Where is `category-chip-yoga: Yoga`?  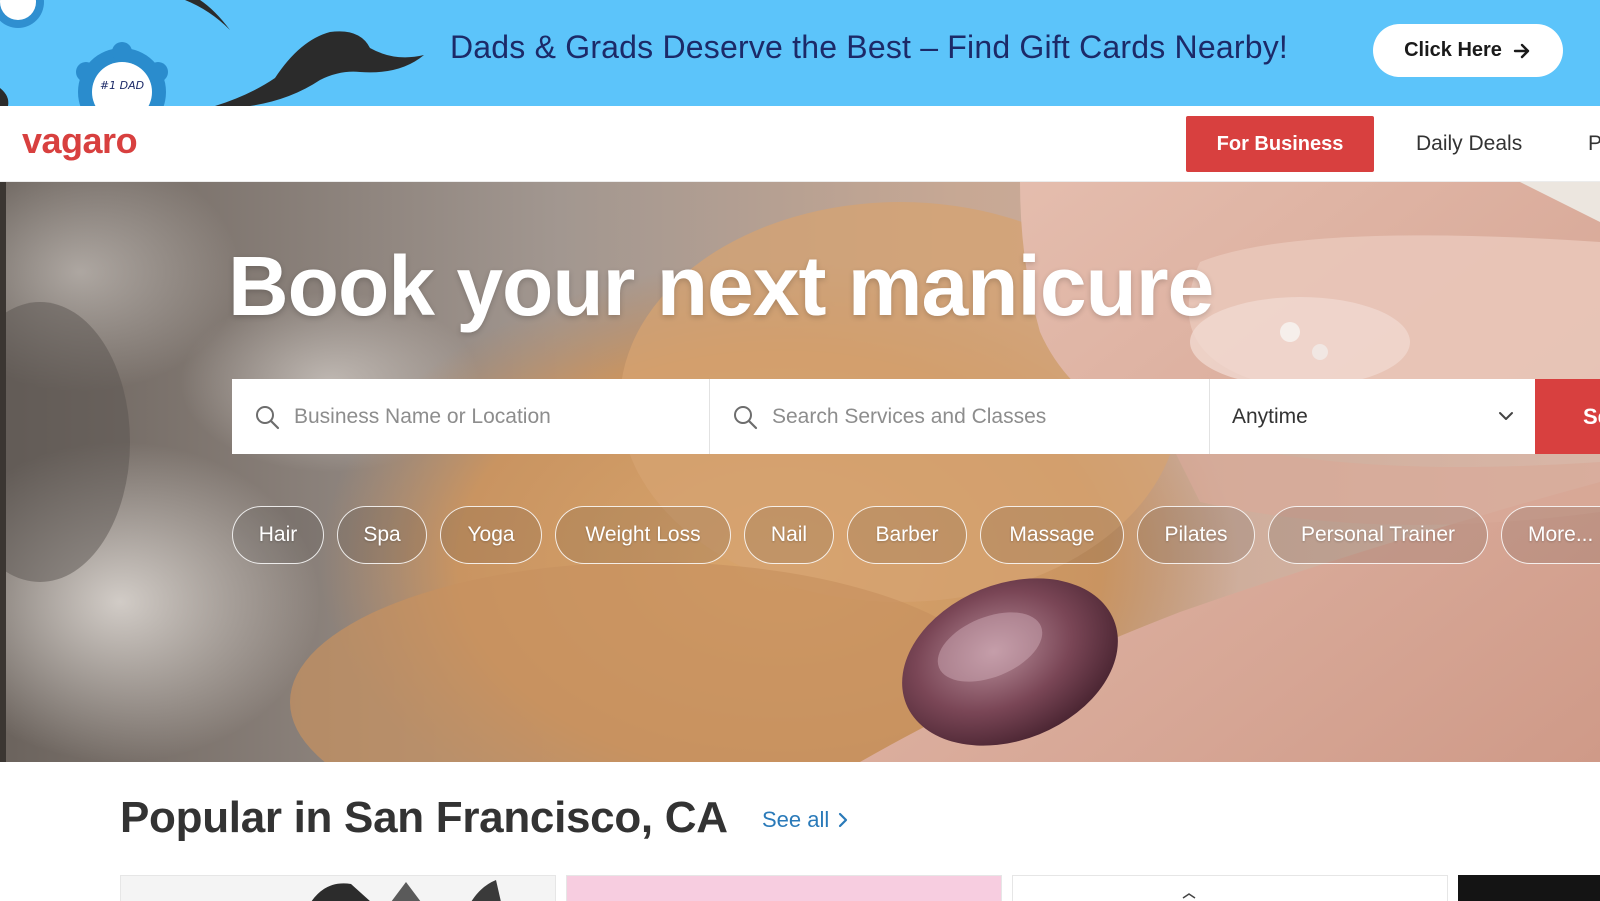 category-chip-yoga: Yoga is located at coordinates (491, 535).